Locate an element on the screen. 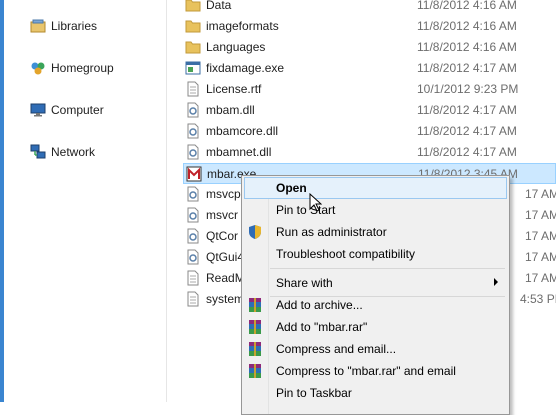 This screenshot has width=556, height=415. nav-item-network: Network is located at coordinates (62, 152).